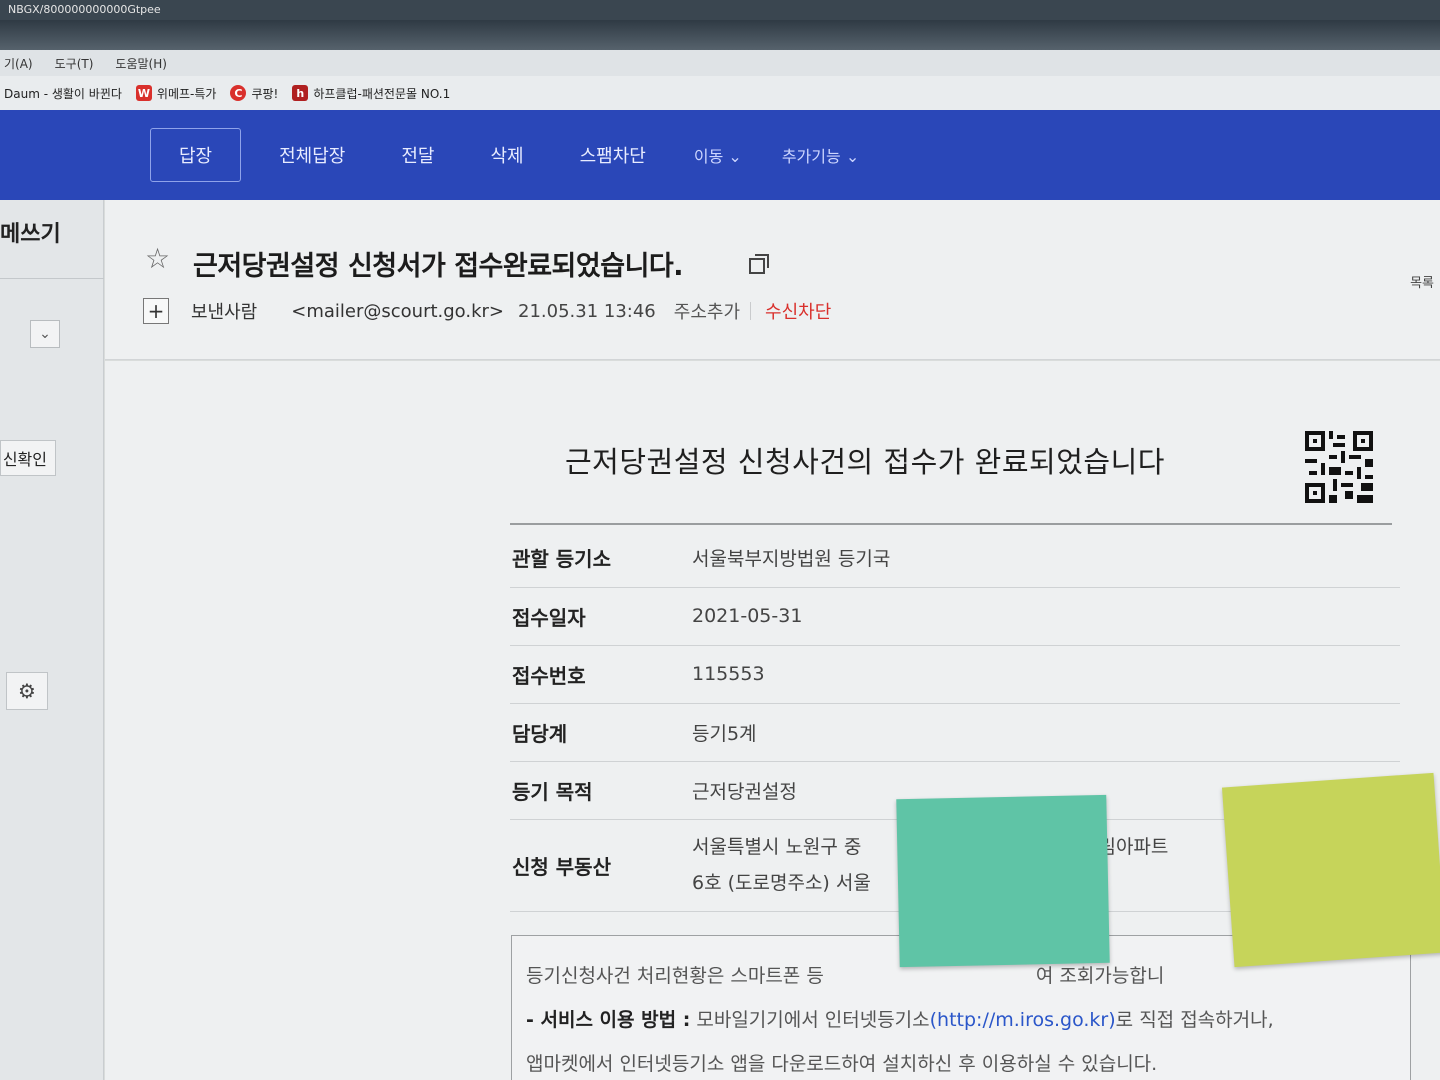  Describe the element at coordinates (720, 10) in the screenshot. I see `window-titlebar: NBGX/800000000000Gtpee` at that location.